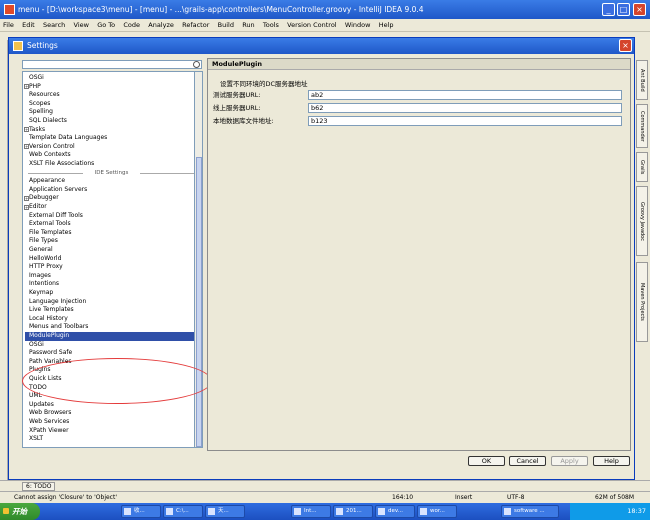 This screenshot has height=520, width=650. What do you see at coordinates (325, 485) in the screenshot?
I see `bottom-tool-strip: 6: TODO` at bounding box center [325, 485].